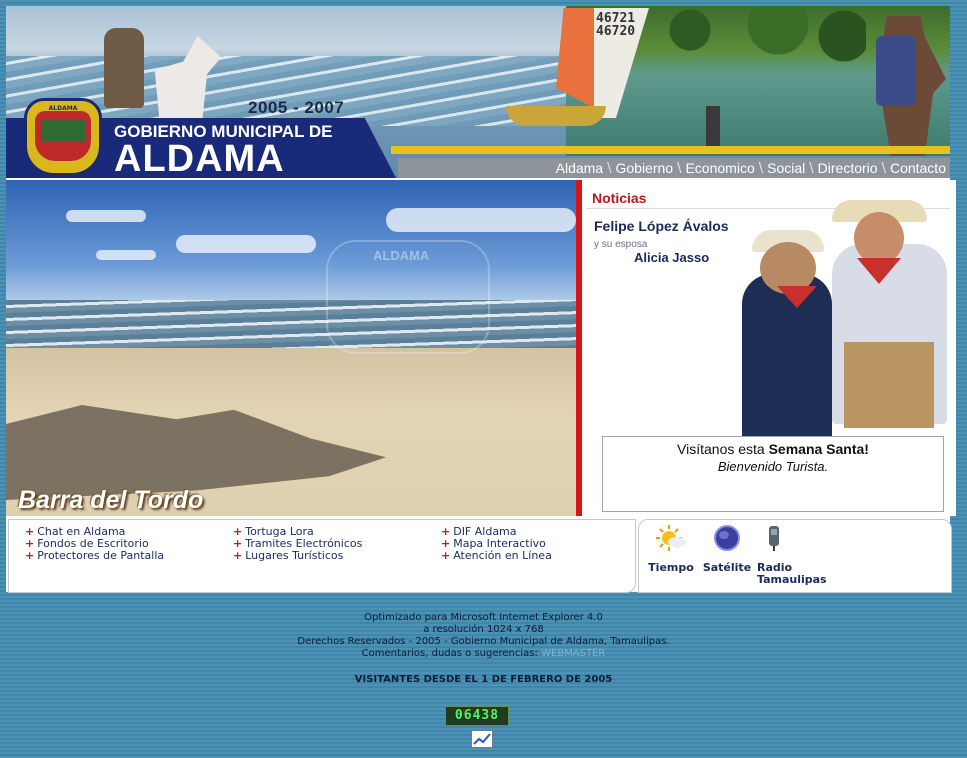 The width and height of the screenshot is (967, 758). I want to click on woman-figure, so click(787, 359).